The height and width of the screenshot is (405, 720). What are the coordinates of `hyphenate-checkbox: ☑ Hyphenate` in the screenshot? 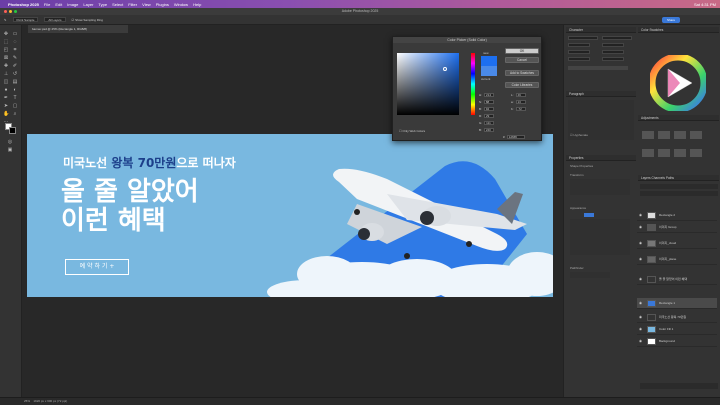 It's located at (579, 135).